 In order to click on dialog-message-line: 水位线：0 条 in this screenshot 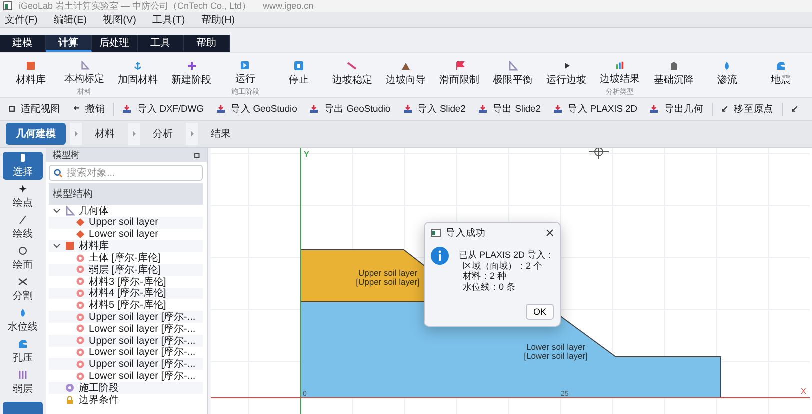, I will do `click(489, 287)`.